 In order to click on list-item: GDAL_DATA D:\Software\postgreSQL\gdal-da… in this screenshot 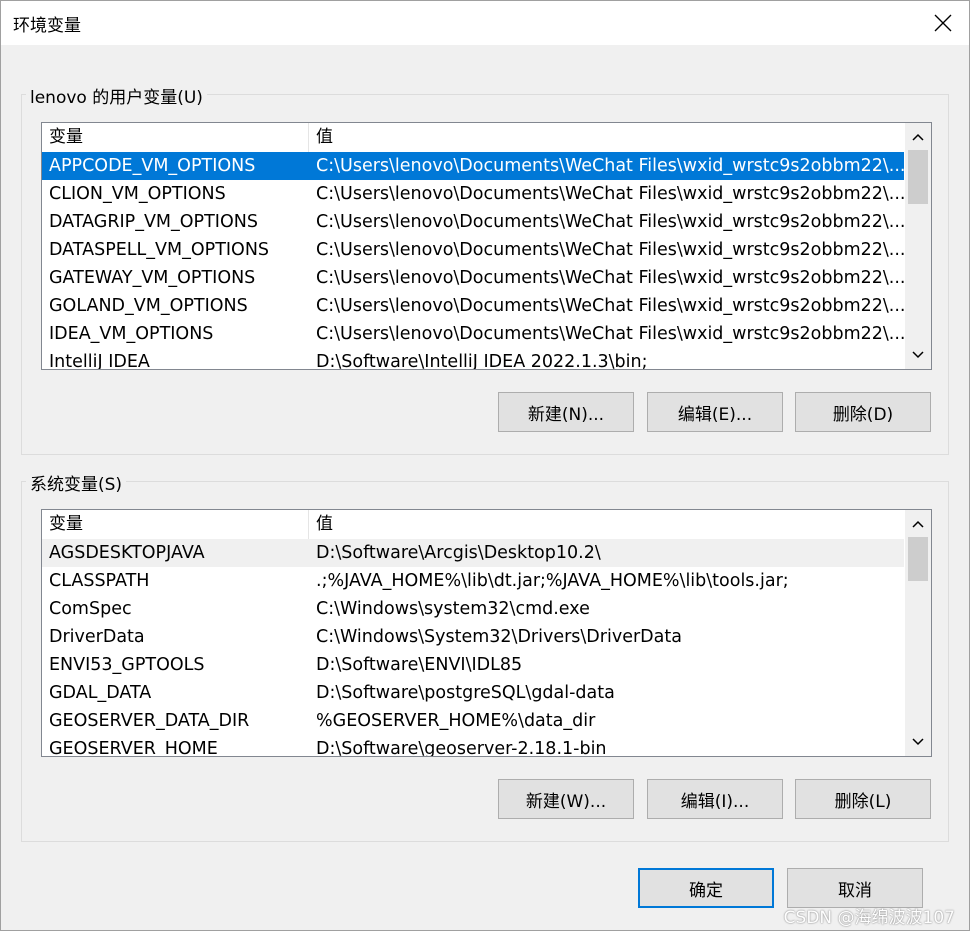, I will do `click(473, 693)`.